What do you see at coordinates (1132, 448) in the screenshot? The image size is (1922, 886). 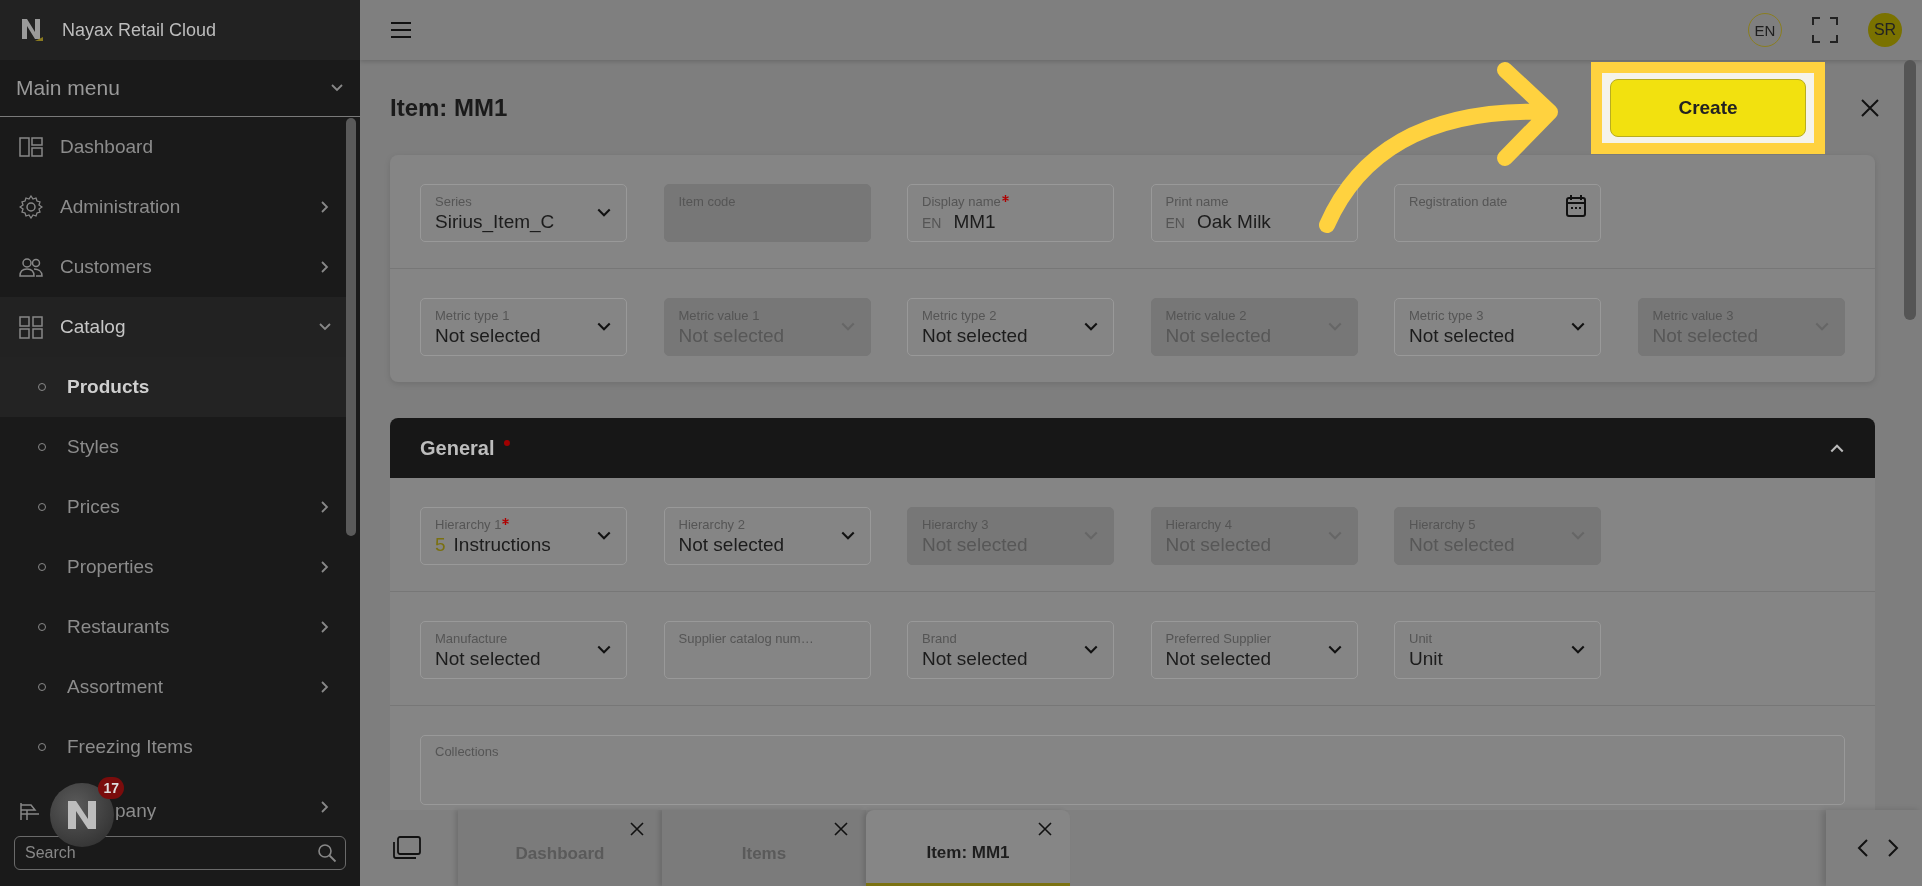 I see `section-header: General` at bounding box center [1132, 448].